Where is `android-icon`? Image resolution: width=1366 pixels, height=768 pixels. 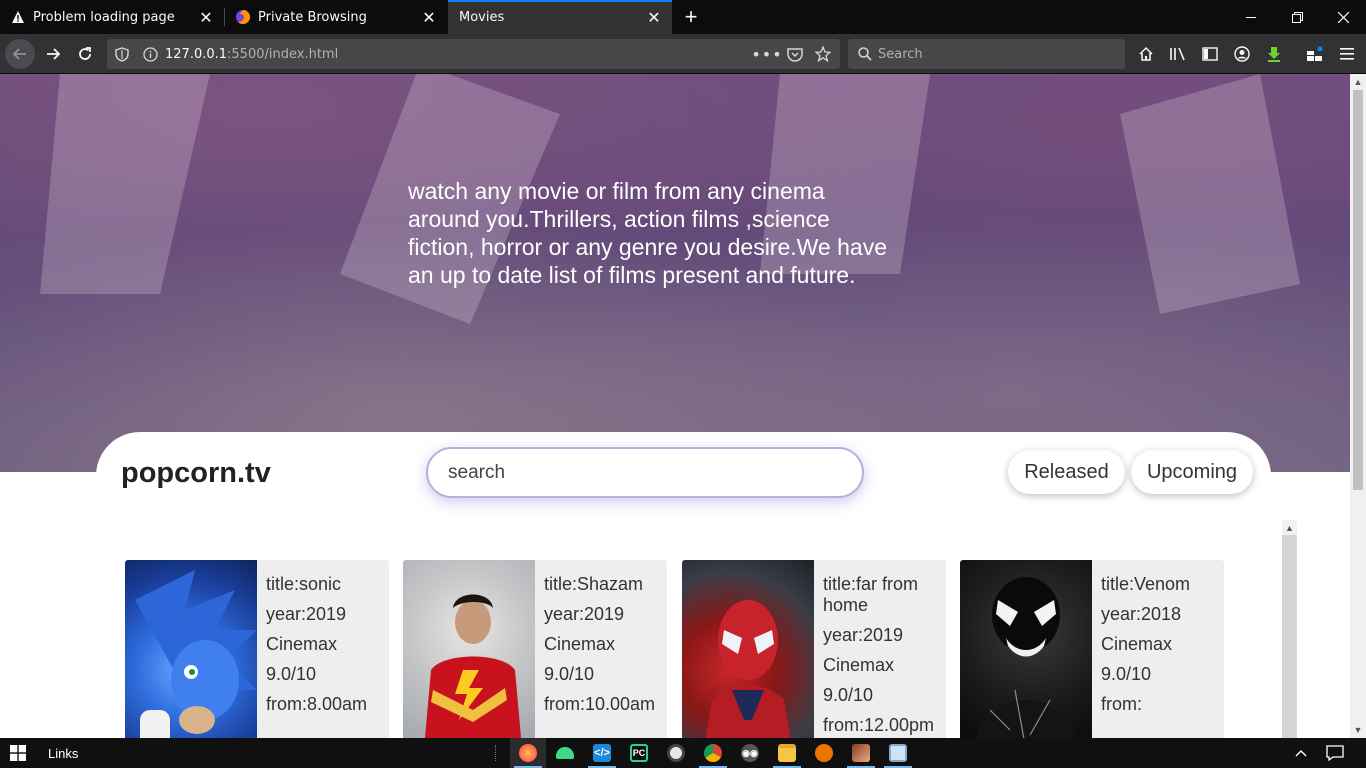 android-icon is located at coordinates (565, 753).